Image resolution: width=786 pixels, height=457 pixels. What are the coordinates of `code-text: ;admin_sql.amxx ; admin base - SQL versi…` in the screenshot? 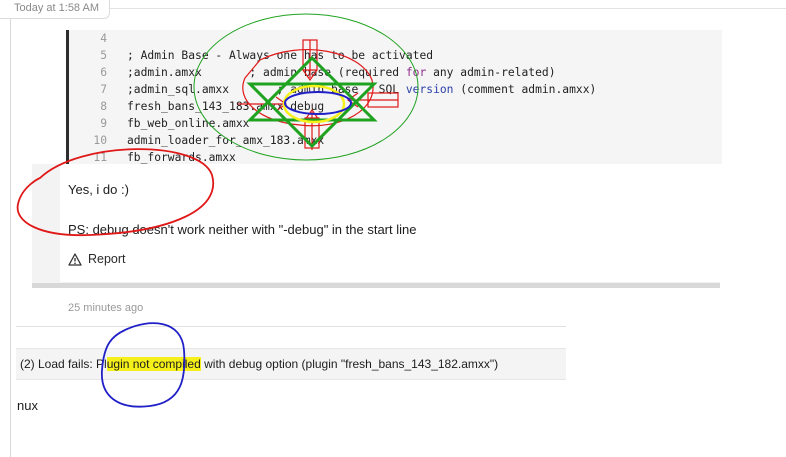 It's located at (362, 89).